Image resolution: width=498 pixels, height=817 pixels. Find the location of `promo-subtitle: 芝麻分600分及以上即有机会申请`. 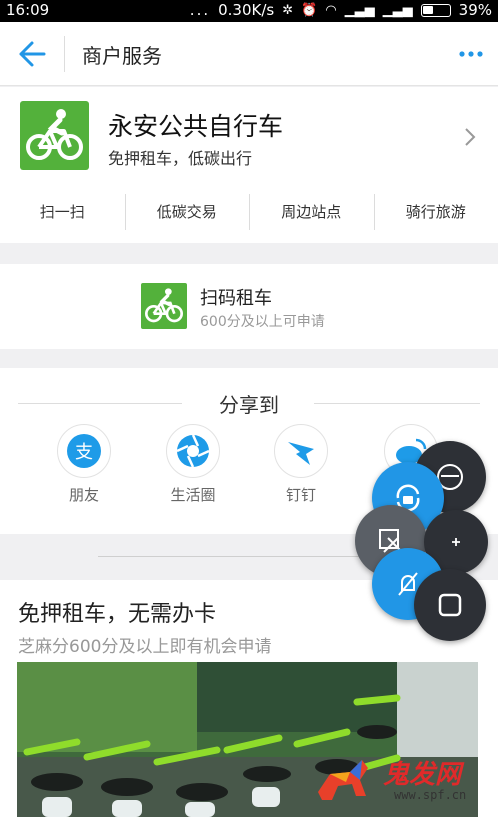

promo-subtitle: 芝麻分600分及以上即有机会申请 is located at coordinates (145, 647).